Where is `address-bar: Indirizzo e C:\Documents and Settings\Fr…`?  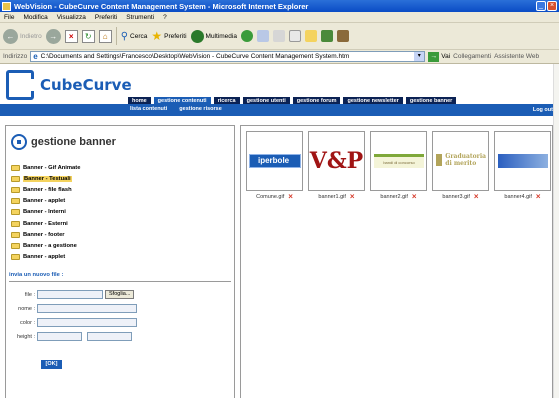 address-bar: Indirizzo e C:\Documents and Settings\Fr… is located at coordinates (279, 57).